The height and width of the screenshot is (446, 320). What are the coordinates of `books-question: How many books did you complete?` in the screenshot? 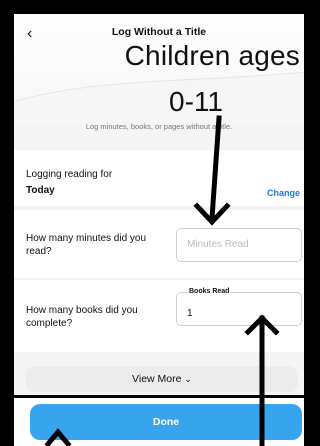 It's located at (82, 317).